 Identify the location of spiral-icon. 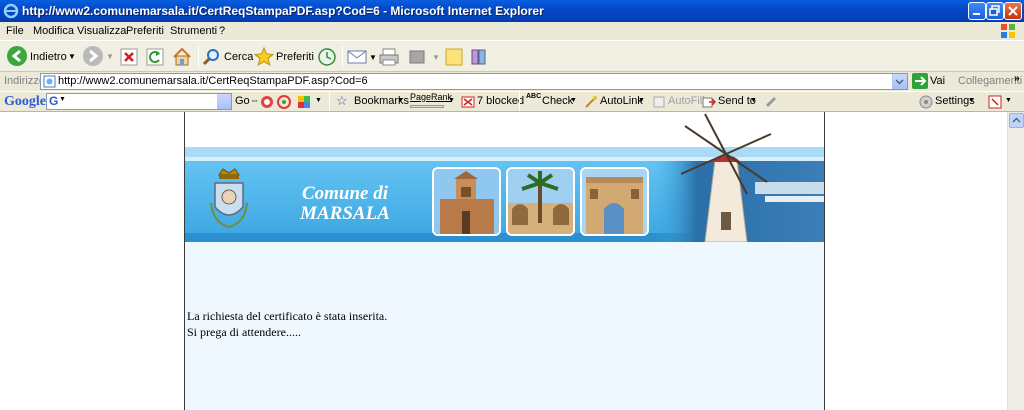
(284, 102).